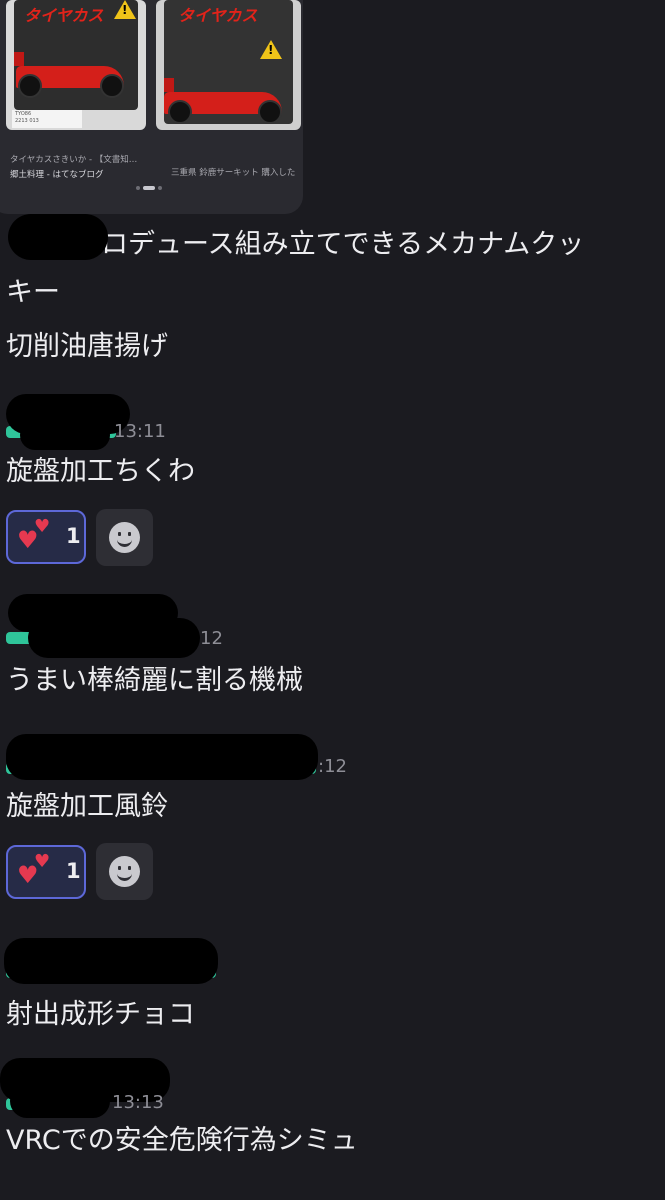  Describe the element at coordinates (33, 292) in the screenshot. I see `message-text: キー` at that location.